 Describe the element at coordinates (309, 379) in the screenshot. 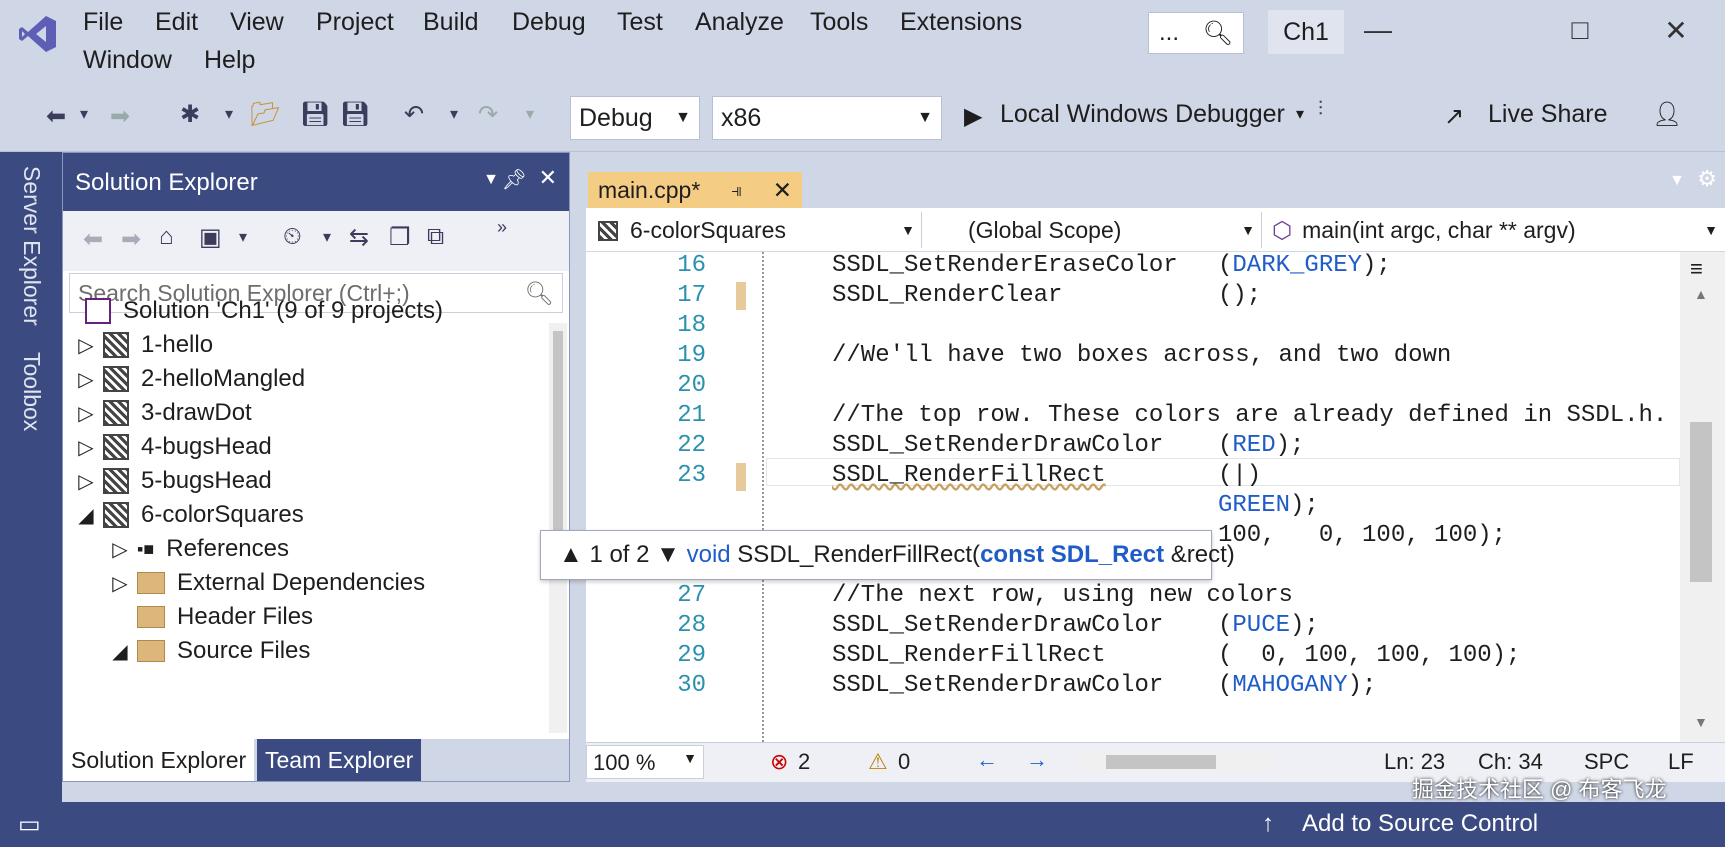

I see `tree-project: ▷ 2-helloMangled` at that location.